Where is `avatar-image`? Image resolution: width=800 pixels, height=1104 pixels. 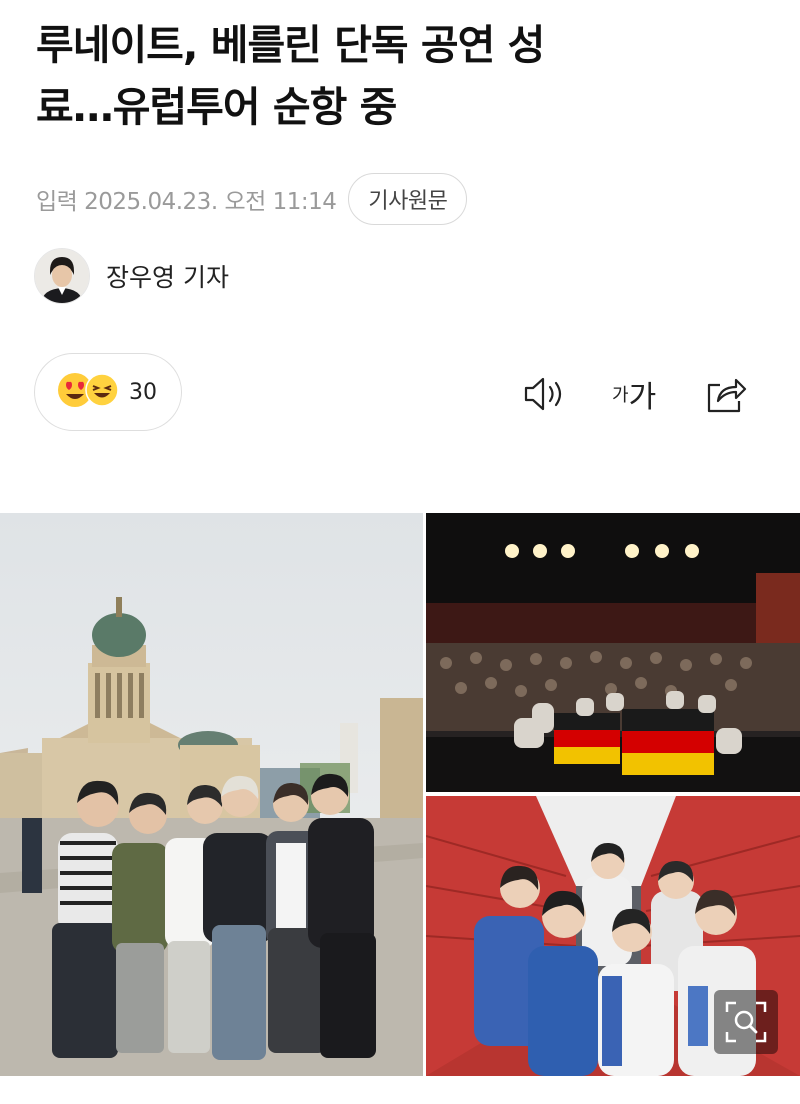
avatar-image is located at coordinates (62, 276).